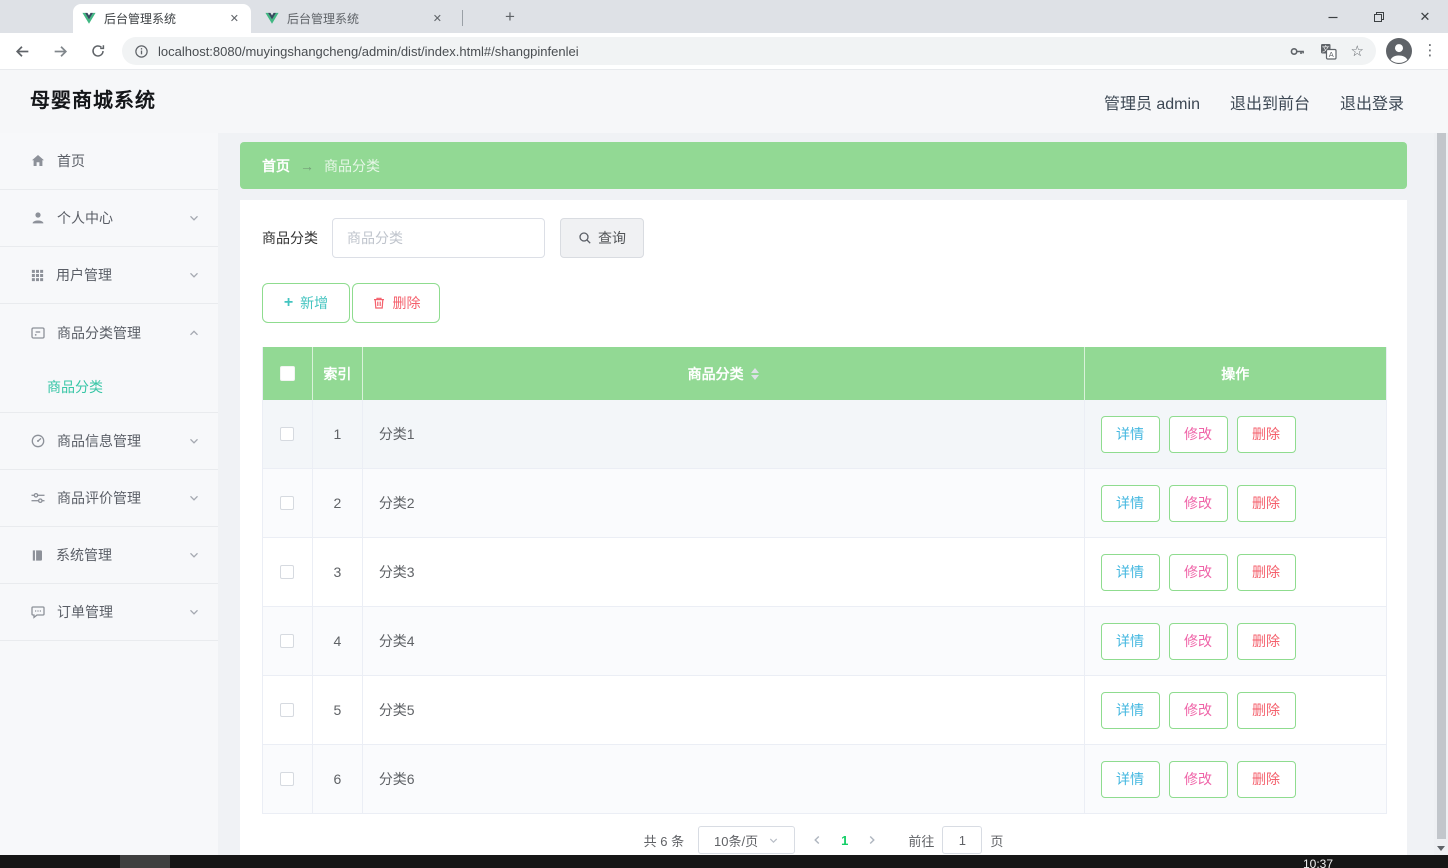 The image size is (1448, 868). Describe the element at coordinates (824, 641) in the screenshot. I see `table-row: 4 分类4 详情 修改 删除` at that location.